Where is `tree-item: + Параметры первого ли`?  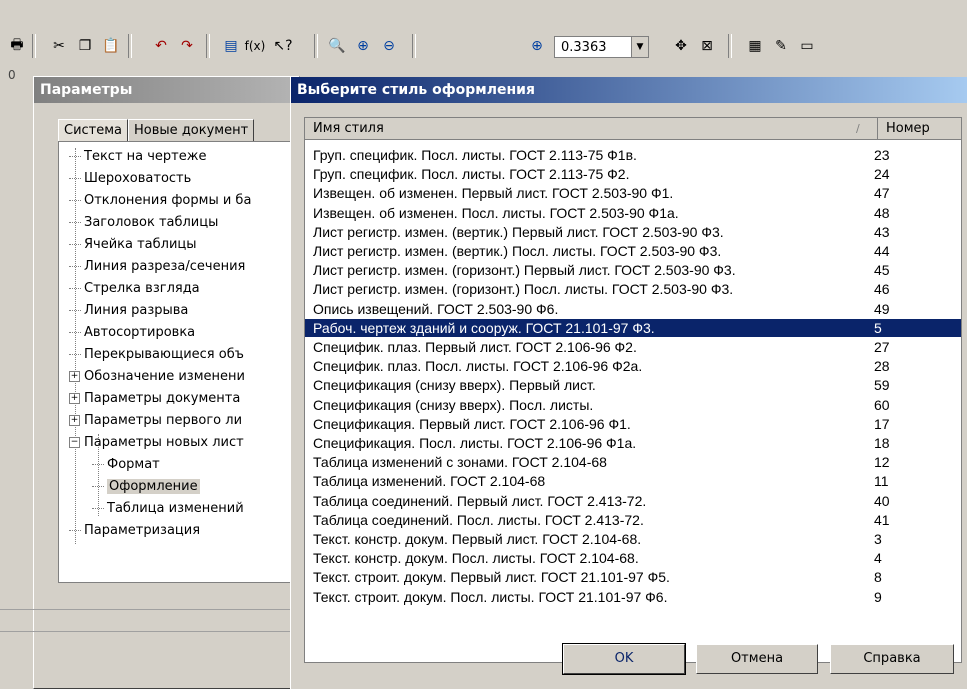 tree-item: + Параметры первого ли is located at coordinates (155, 420).